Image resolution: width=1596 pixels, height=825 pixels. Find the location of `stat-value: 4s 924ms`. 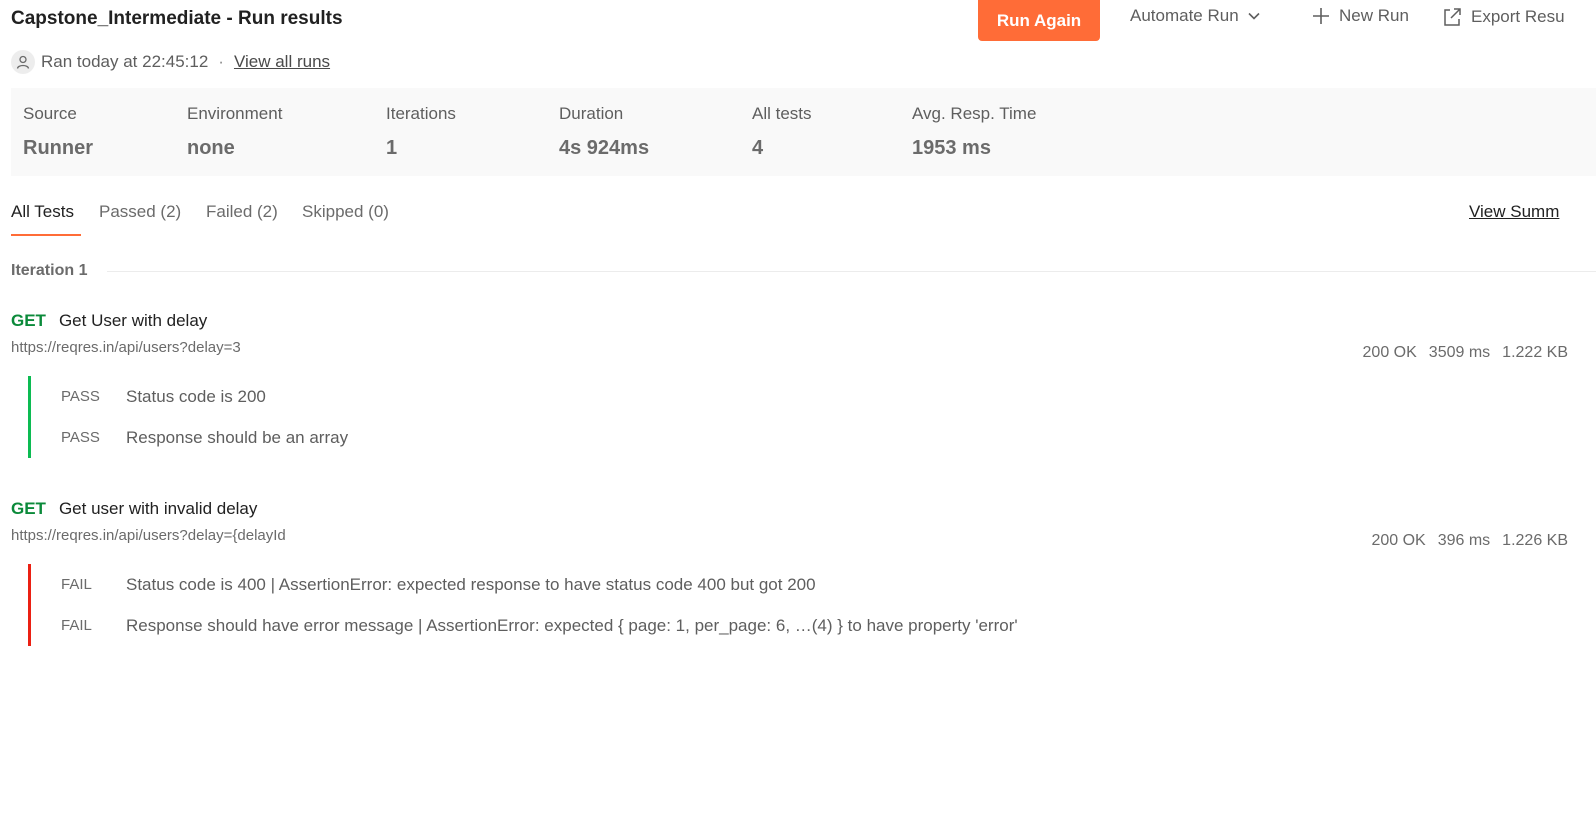

stat-value: 4s 924ms is located at coordinates (604, 148).